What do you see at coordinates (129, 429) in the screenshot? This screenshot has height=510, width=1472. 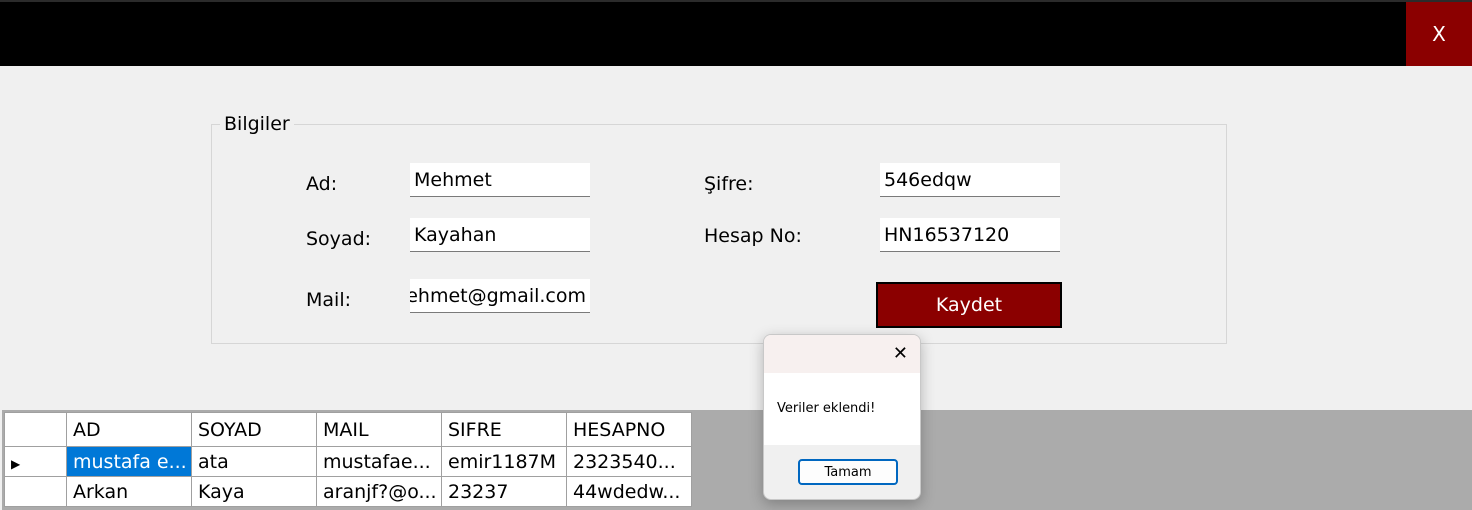 I see `column-header-ad: AD` at bounding box center [129, 429].